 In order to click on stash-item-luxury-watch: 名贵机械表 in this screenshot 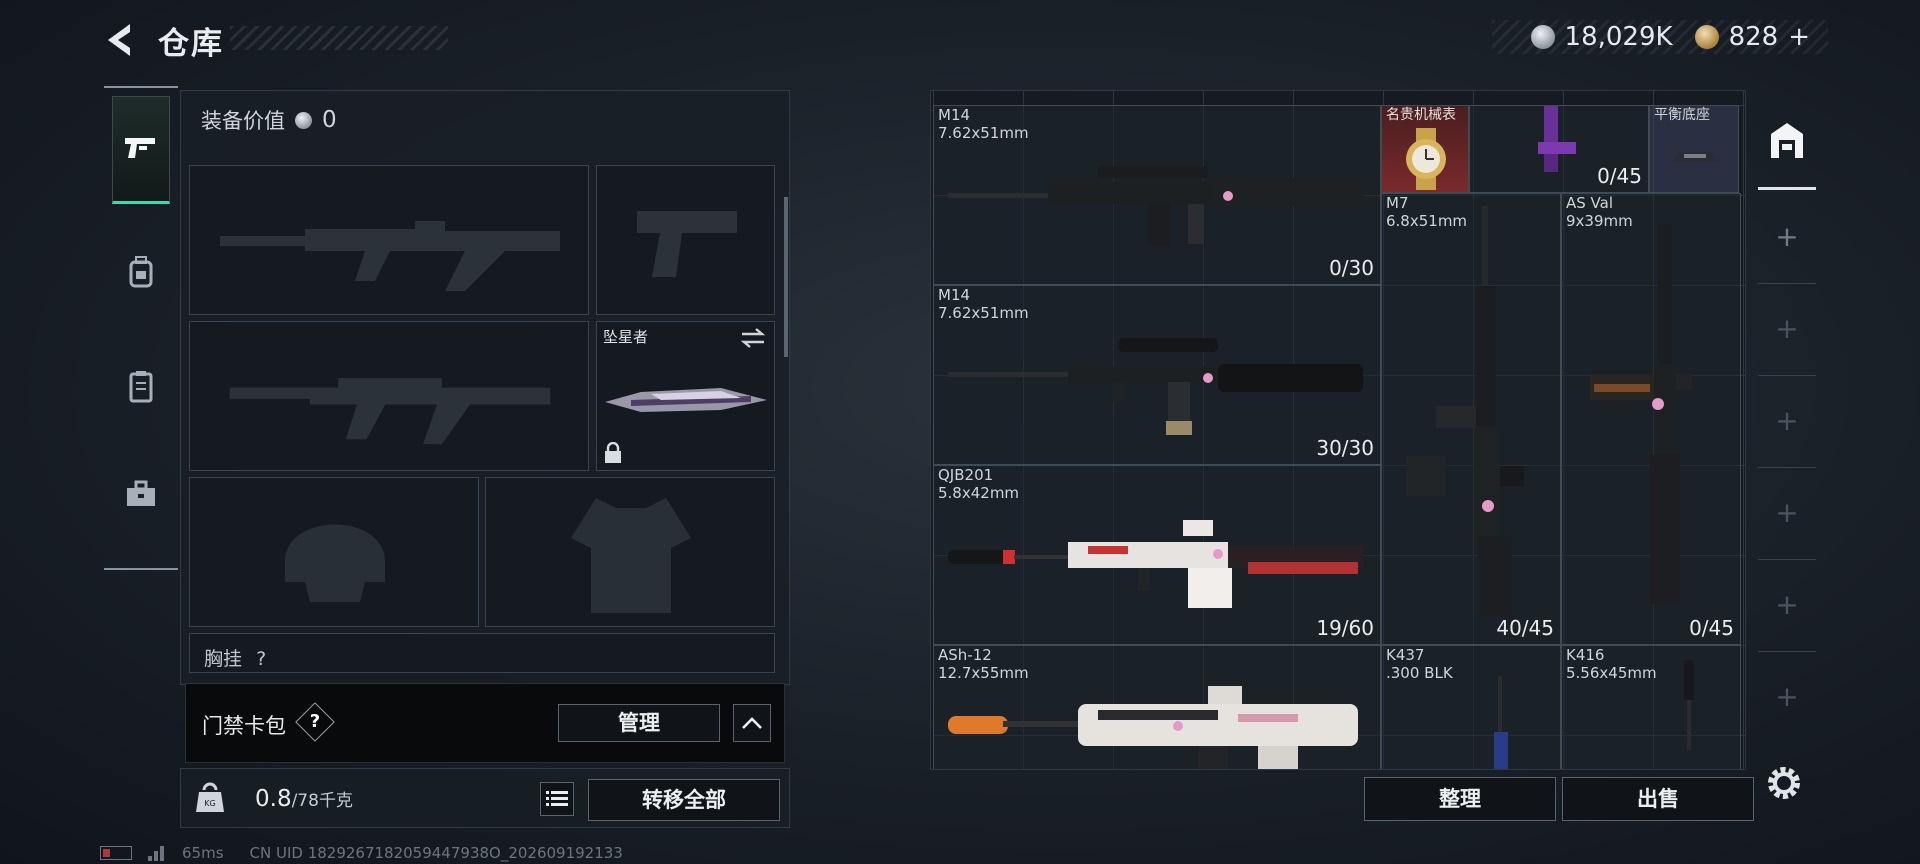, I will do `click(1425, 149)`.